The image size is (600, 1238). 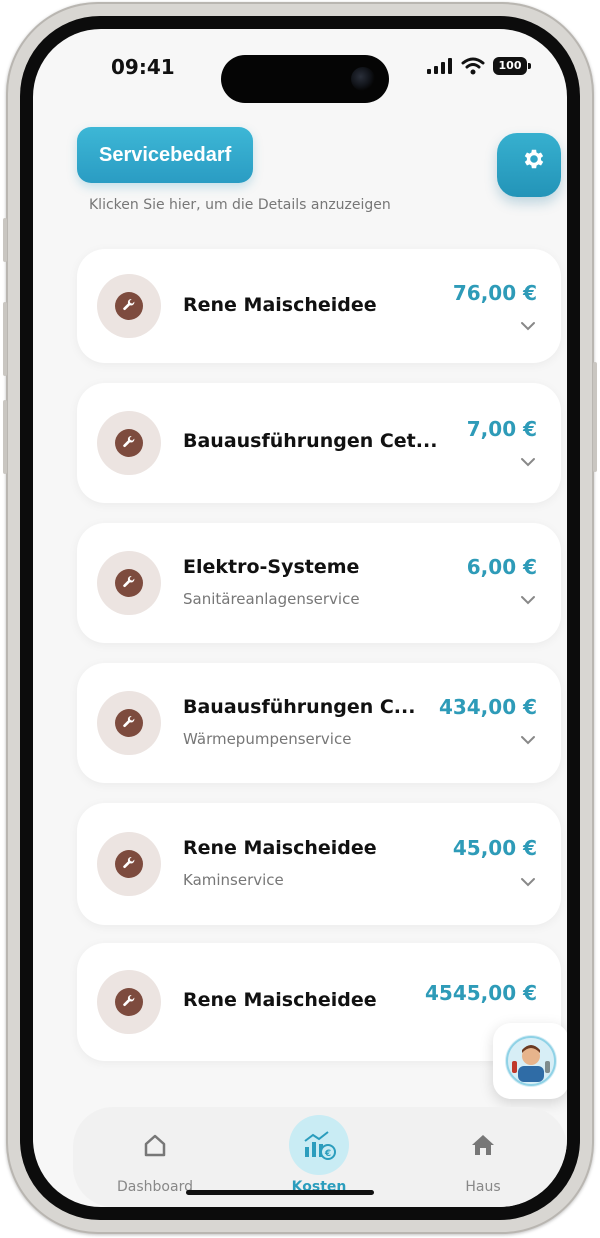 I want to click on signal-icon, so click(x=439, y=66).